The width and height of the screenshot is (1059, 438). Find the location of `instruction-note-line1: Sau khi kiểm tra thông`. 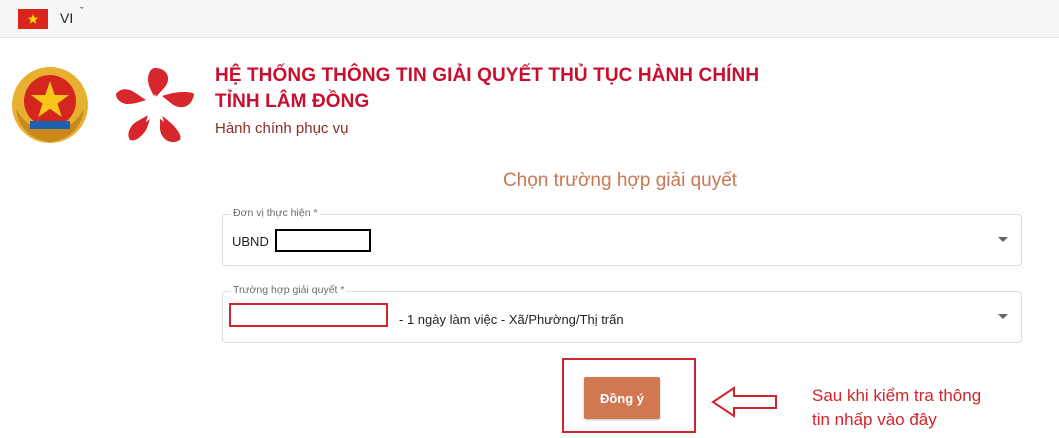

instruction-note-line1: Sau khi kiểm tra thông is located at coordinates (897, 395).